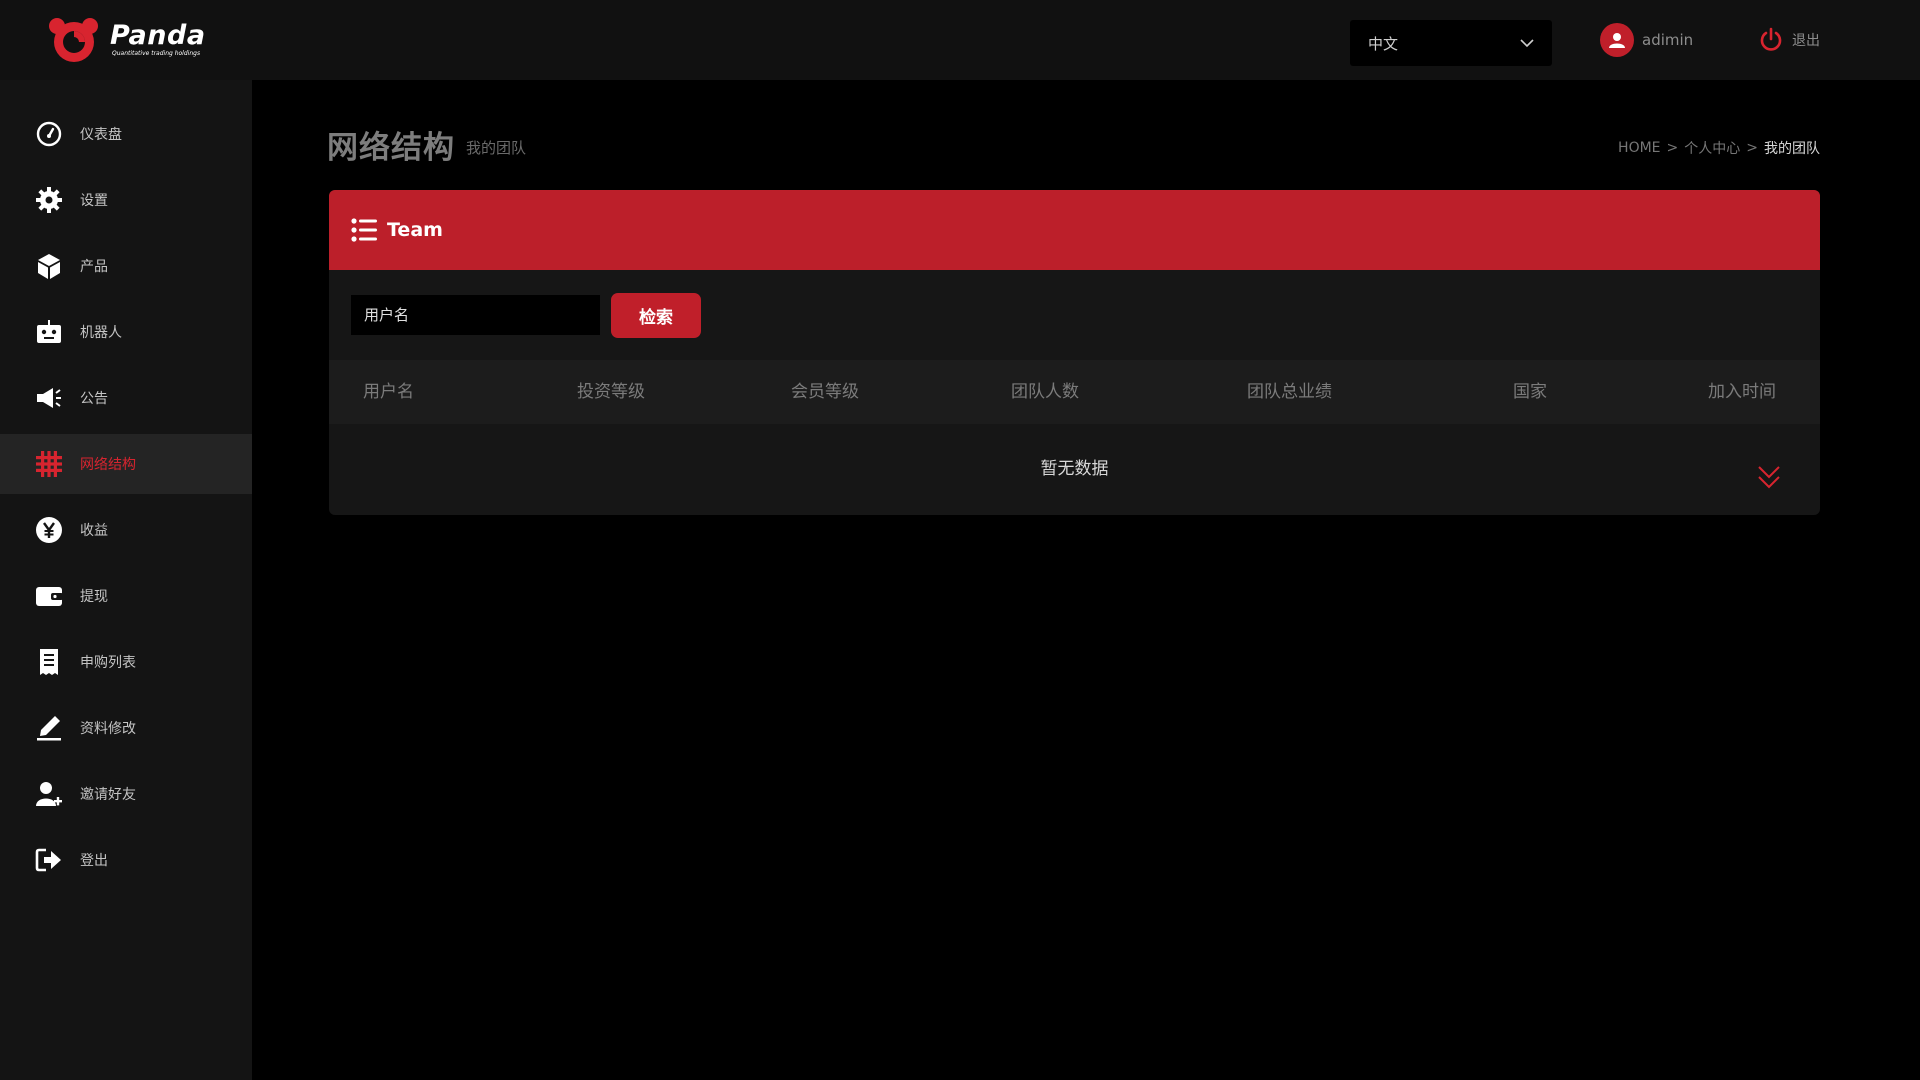 The height and width of the screenshot is (1080, 1920). What do you see at coordinates (1806, 41) in the screenshot?
I see `logout-label: 退出` at bounding box center [1806, 41].